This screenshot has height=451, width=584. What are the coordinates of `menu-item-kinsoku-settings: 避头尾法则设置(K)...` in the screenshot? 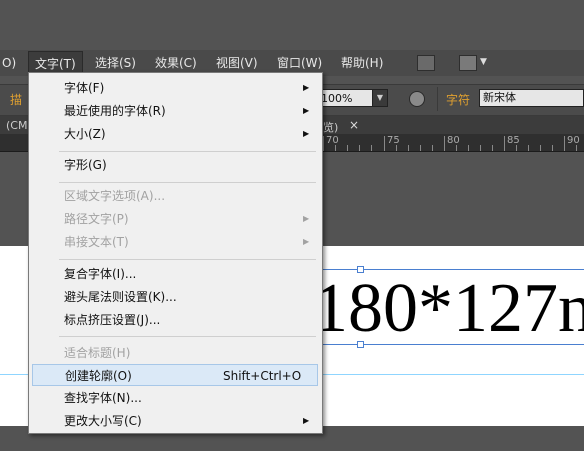 It's located at (174, 297).